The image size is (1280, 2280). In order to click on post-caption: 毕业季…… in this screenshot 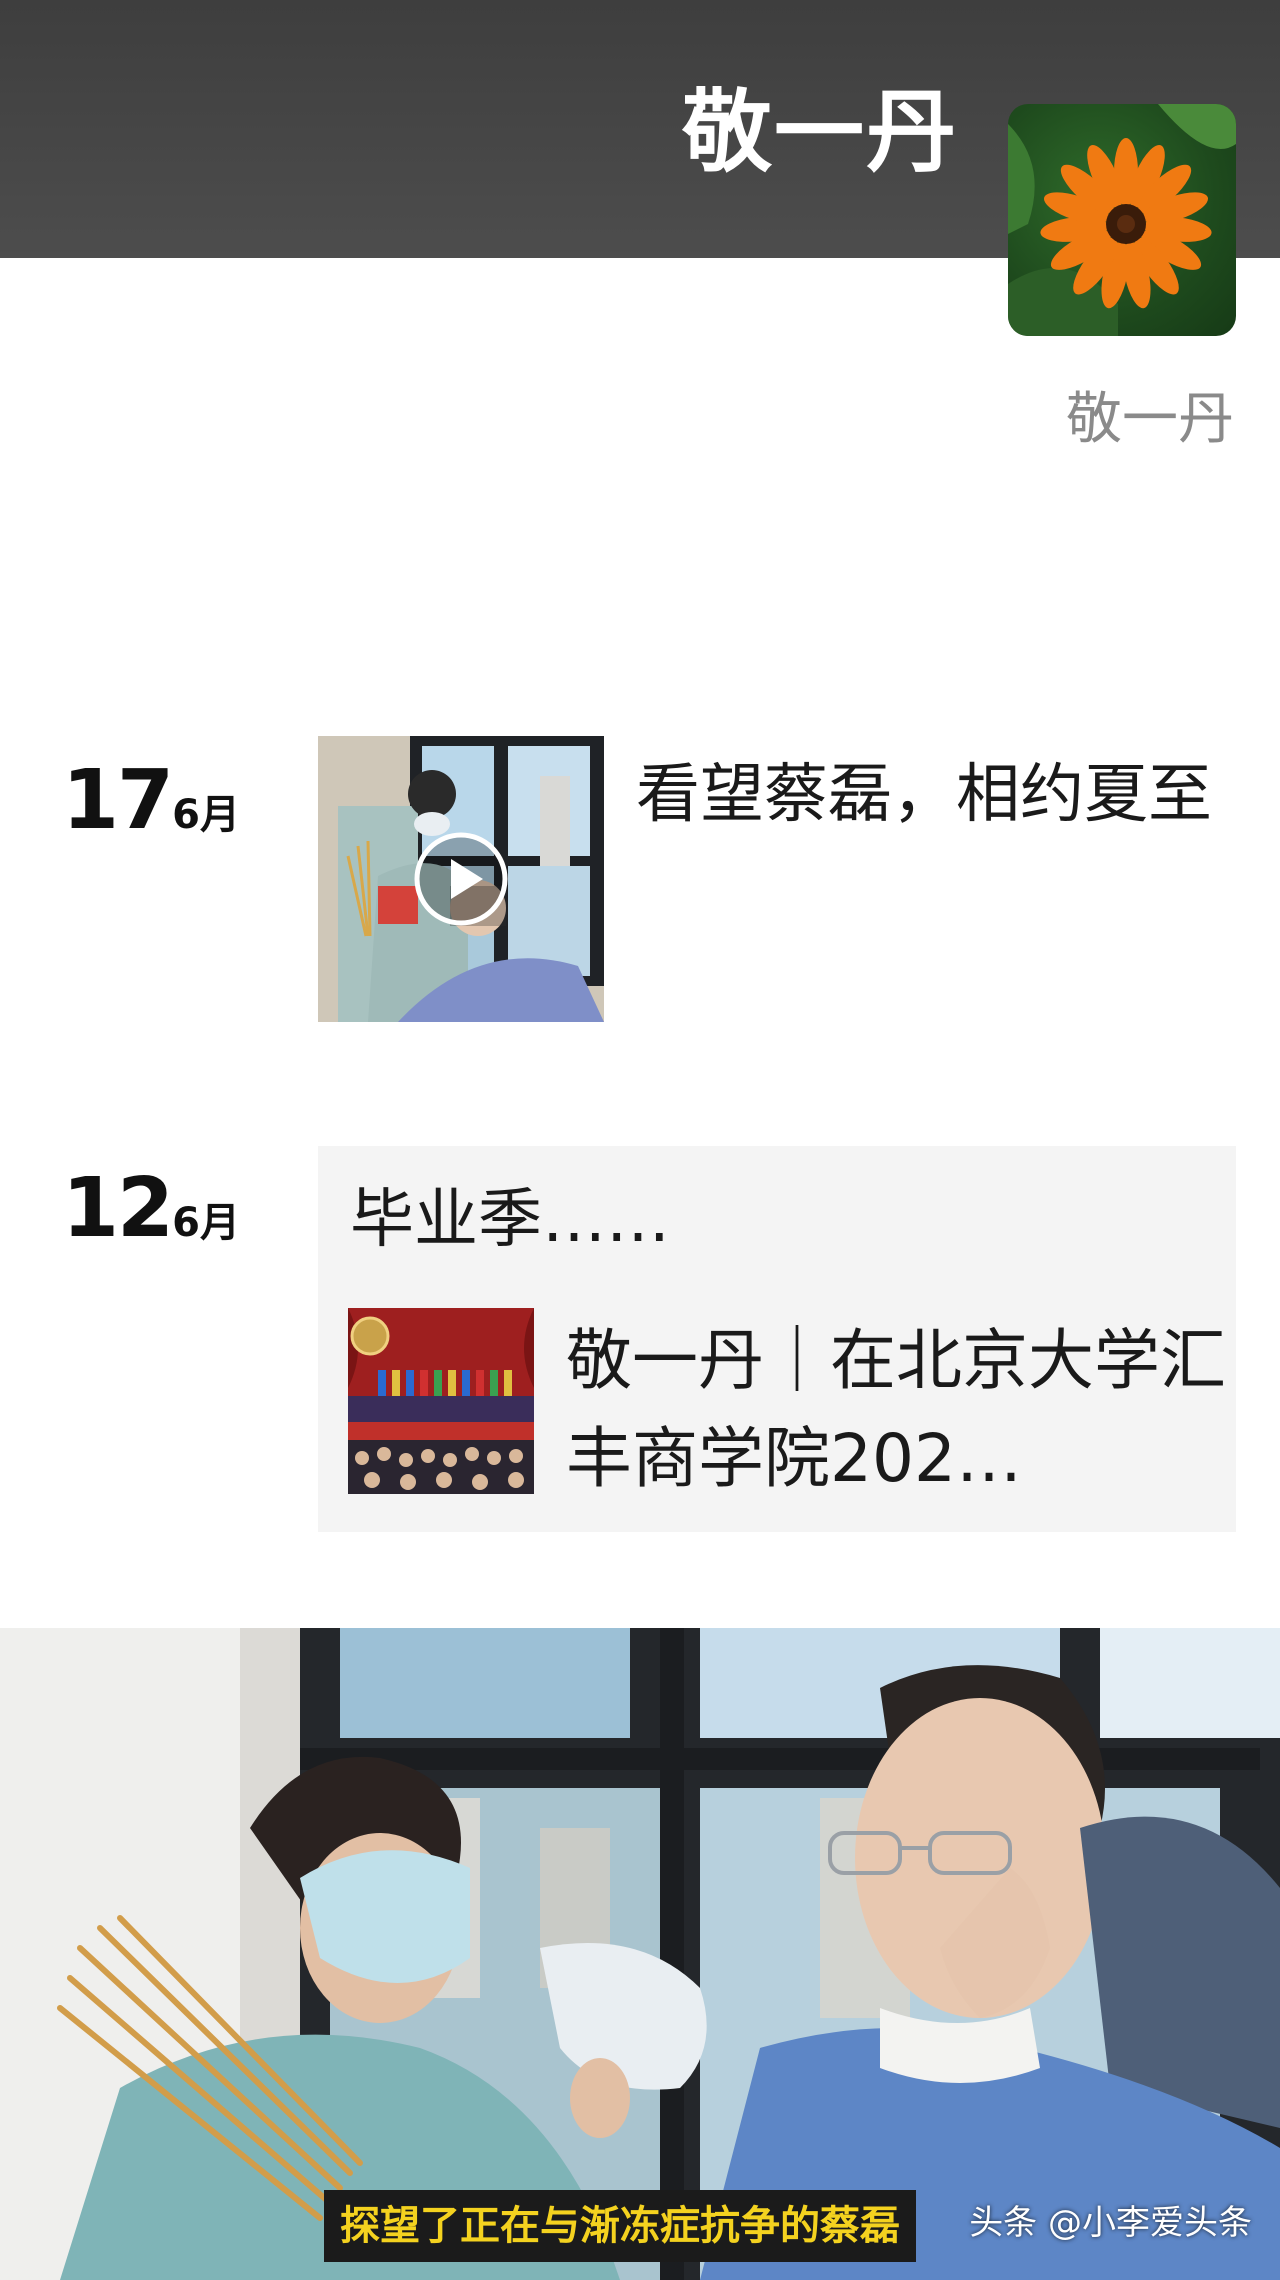, I will do `click(510, 1220)`.